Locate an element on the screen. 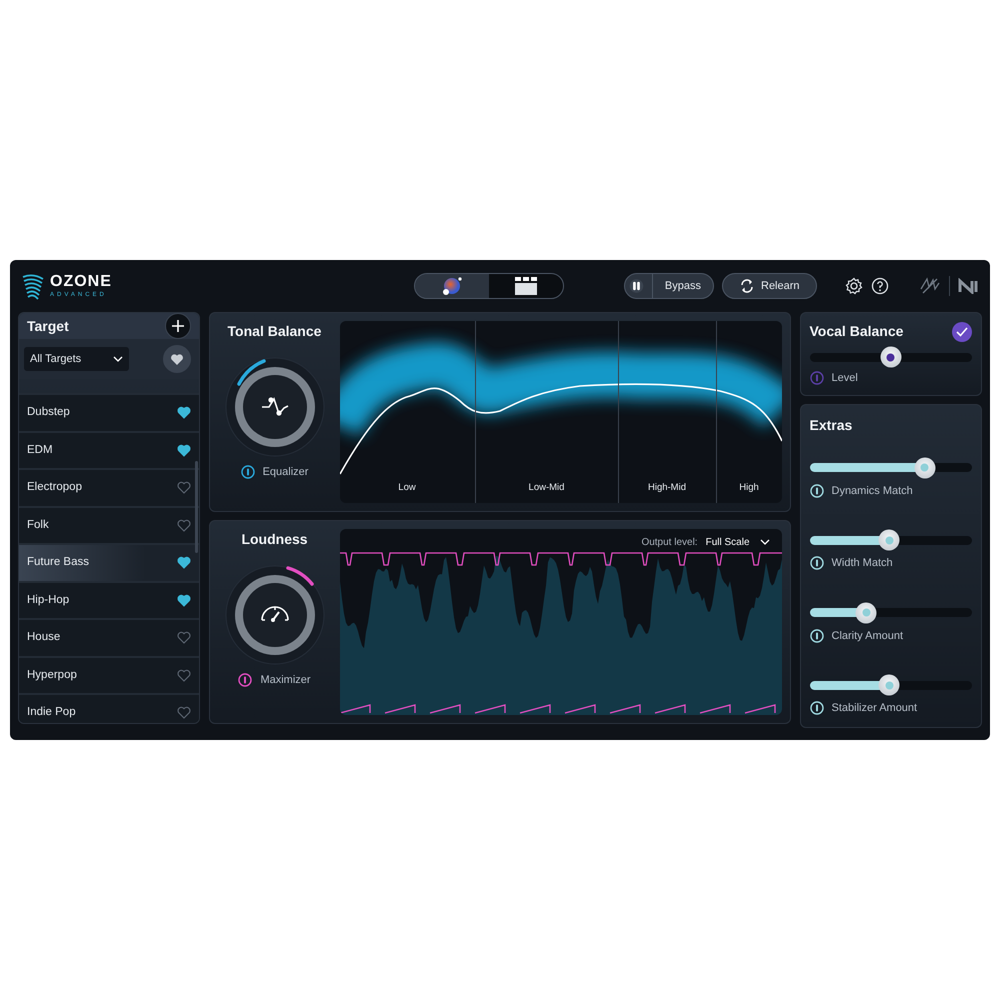  relearn-button: Relearn is located at coordinates (769, 286).